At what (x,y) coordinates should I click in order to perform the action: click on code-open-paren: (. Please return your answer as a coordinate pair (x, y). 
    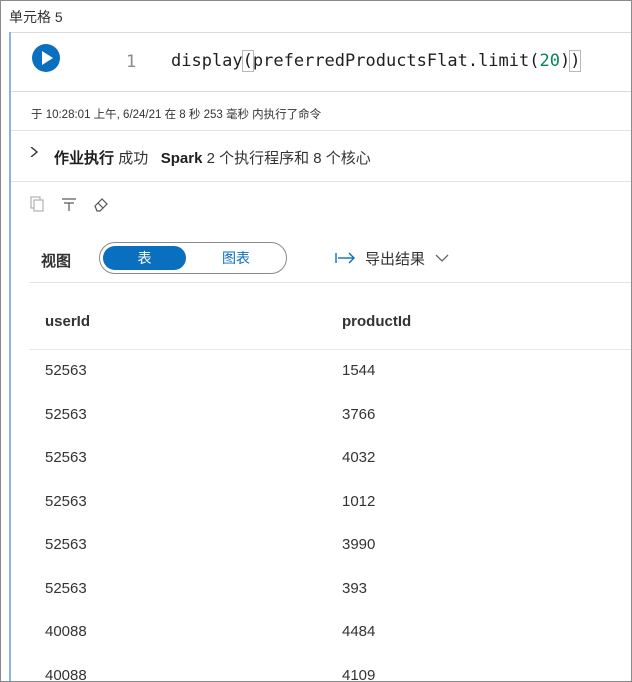
    Looking at the image, I should click on (247, 61).